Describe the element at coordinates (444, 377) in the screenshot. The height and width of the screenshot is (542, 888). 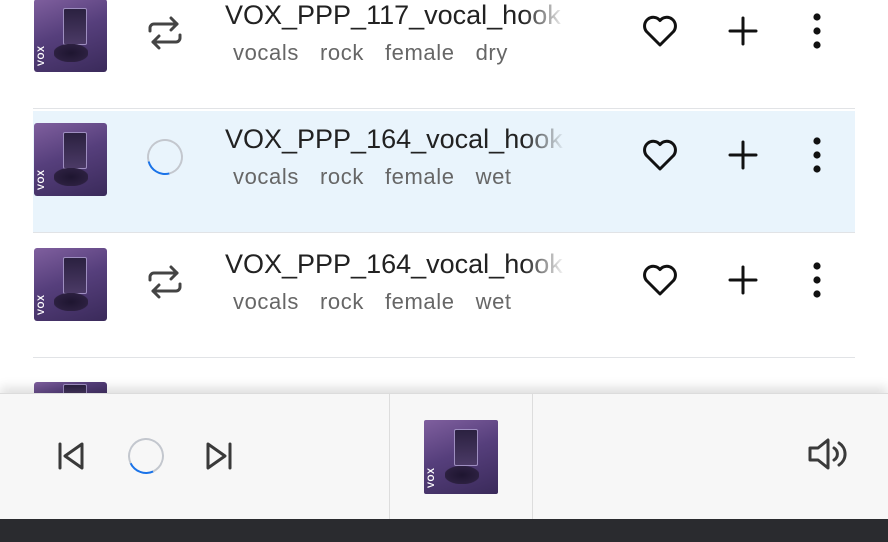
I see `track-row` at that location.